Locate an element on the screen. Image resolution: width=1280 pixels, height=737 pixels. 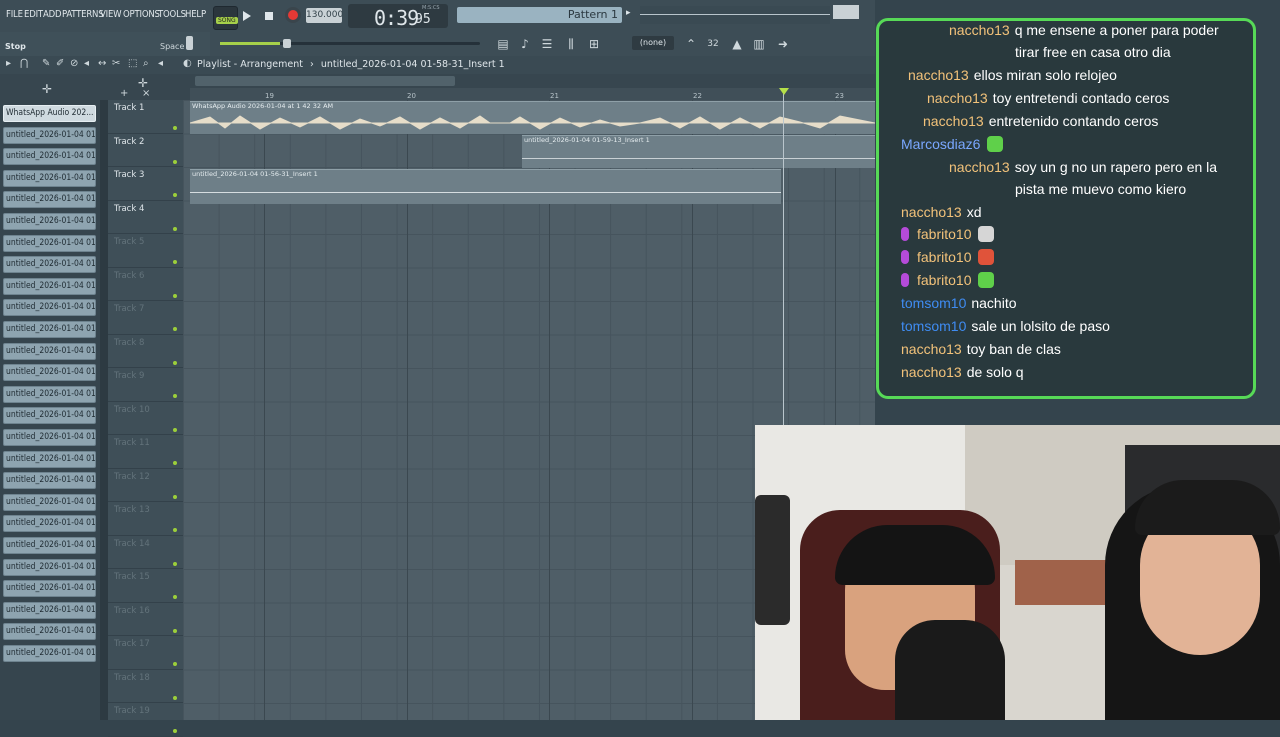
channel-rack-icon: ☰ is located at coordinates (547, 44).